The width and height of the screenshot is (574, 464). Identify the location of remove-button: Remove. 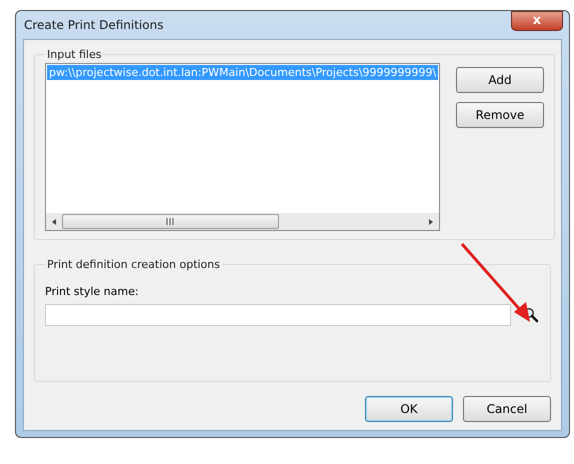
(500, 115).